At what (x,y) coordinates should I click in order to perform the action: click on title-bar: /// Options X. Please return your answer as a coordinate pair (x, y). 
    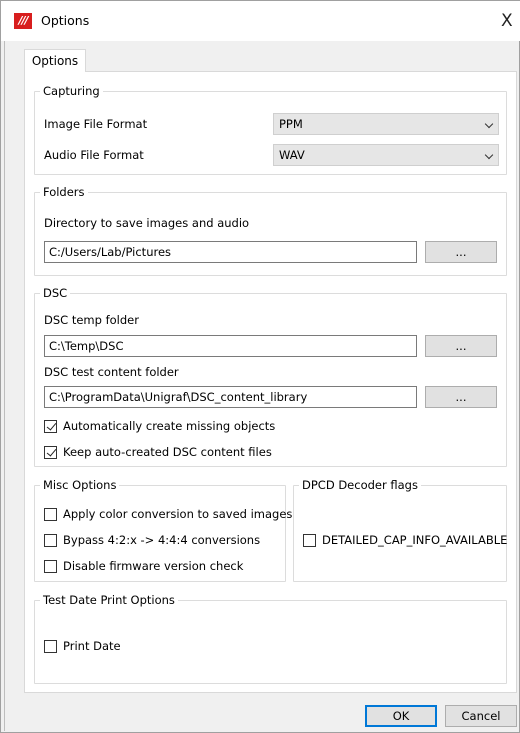
    Looking at the image, I should click on (260, 21).